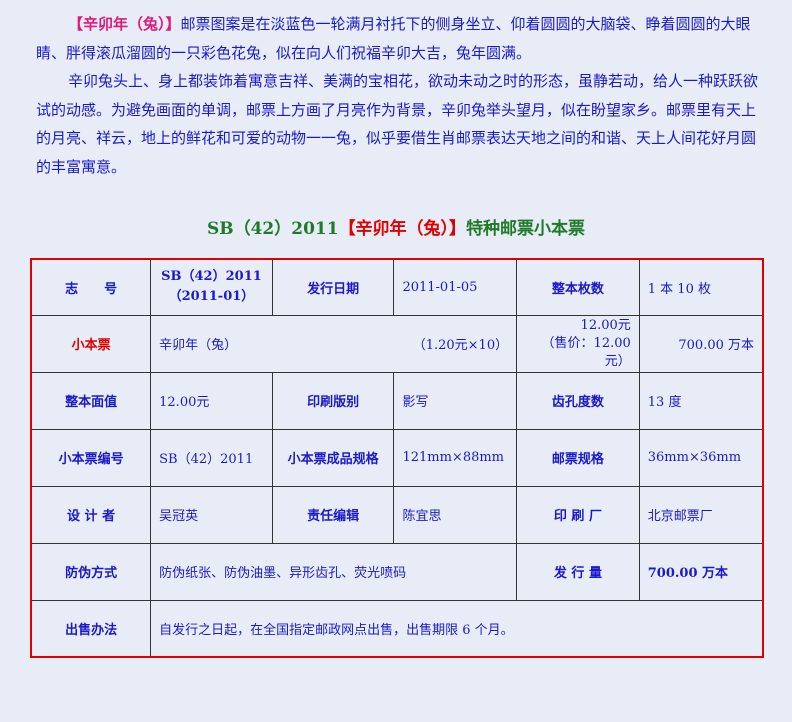  I want to click on value-printer: 北京邮票厂, so click(701, 514).